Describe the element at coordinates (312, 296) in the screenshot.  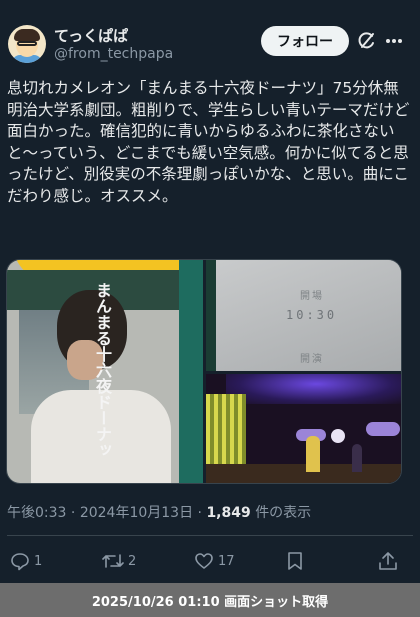
I see `ticket-open-label: 開場` at that location.